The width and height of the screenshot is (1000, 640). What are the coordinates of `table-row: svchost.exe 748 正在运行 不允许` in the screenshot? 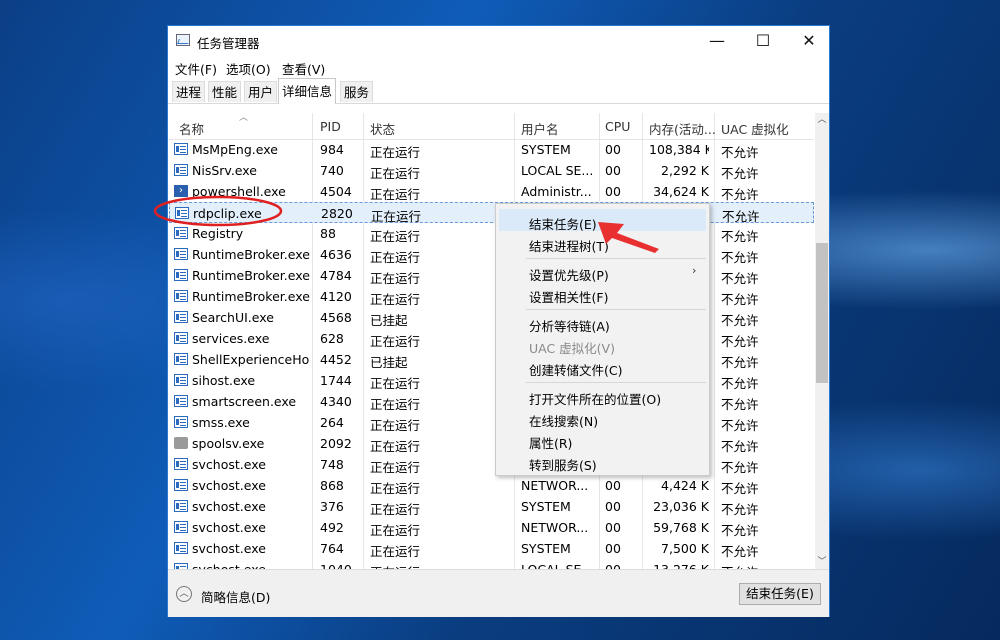 It's located at (491, 464).